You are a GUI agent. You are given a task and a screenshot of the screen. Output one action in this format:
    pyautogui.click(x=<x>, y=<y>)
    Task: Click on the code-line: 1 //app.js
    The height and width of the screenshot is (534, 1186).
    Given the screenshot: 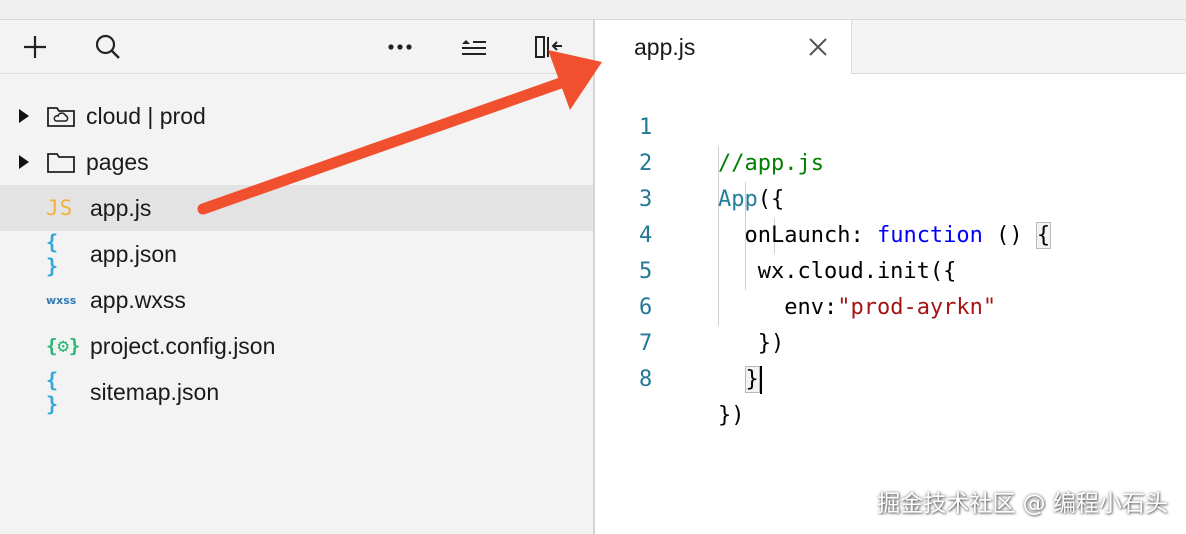 What is the action you would take?
    pyautogui.click(x=890, y=125)
    